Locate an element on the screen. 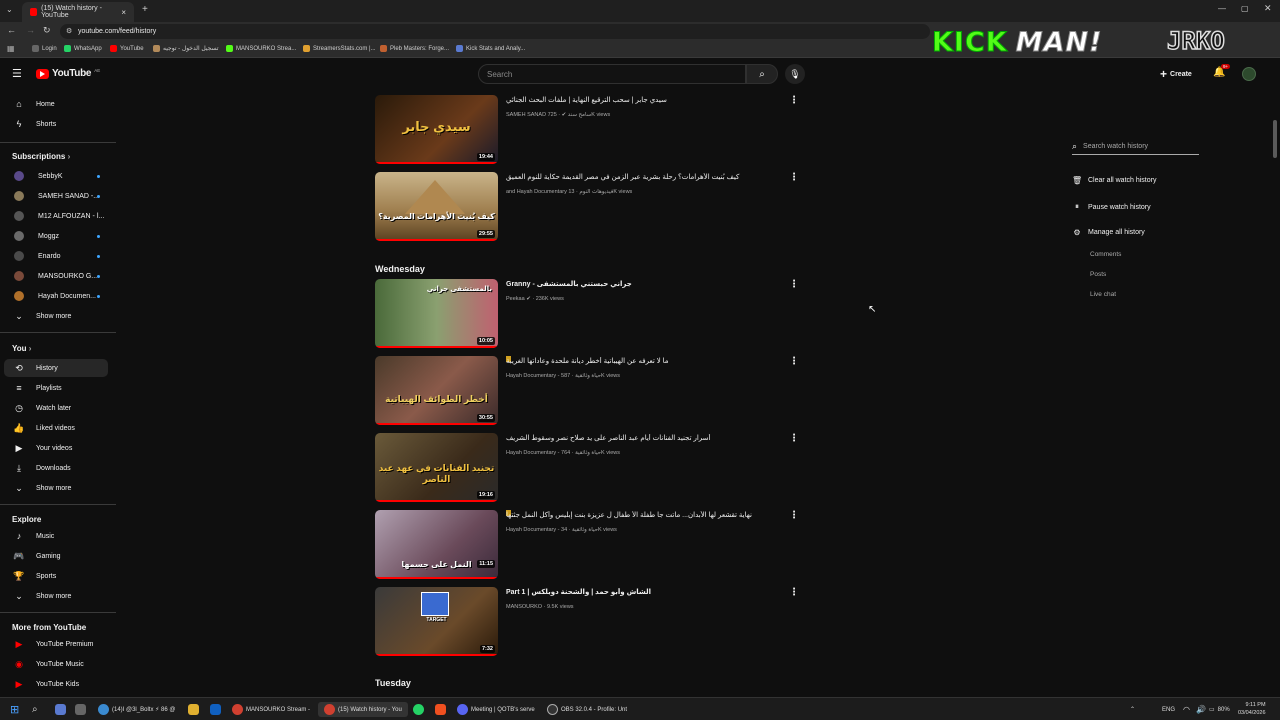 The width and height of the screenshot is (1280, 720). back-icon: ← is located at coordinates (11, 30).